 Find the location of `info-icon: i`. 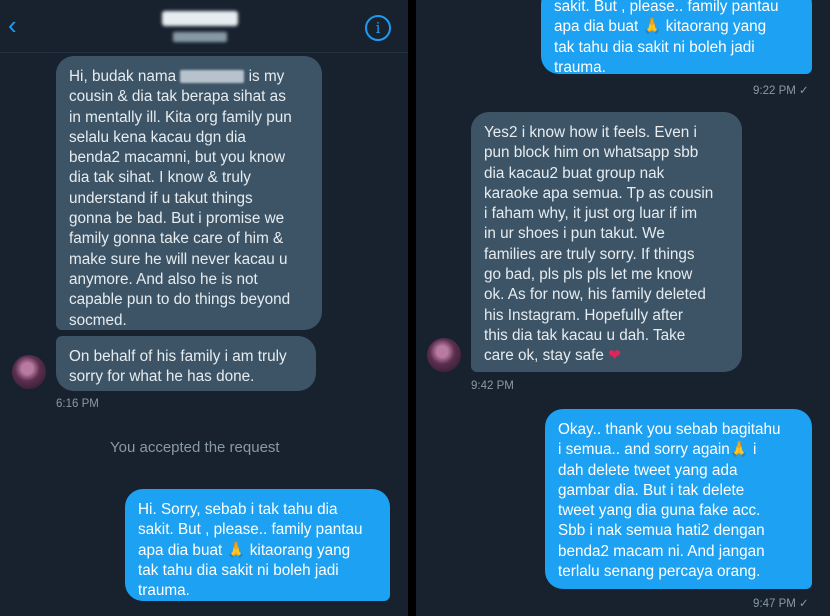

info-icon: i is located at coordinates (378, 28).